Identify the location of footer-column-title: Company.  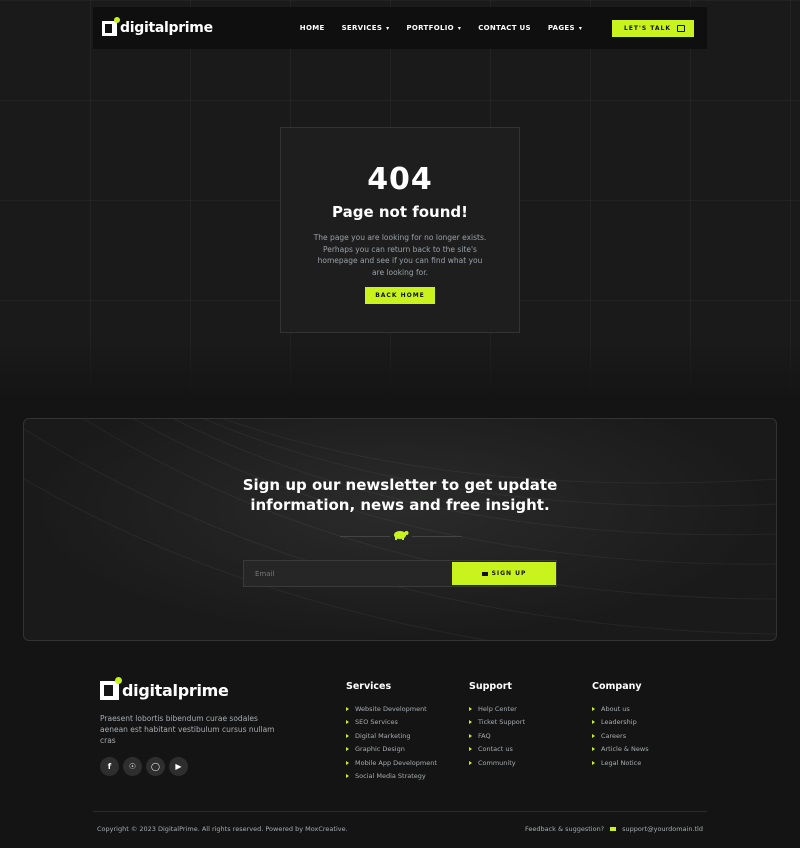
(617, 686).